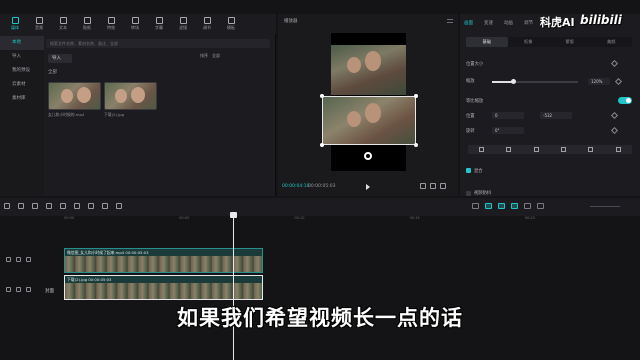  Describe the element at coordinates (557, 22) in the screenshot. I see `channel-watermark: 科虎AI` at that location.